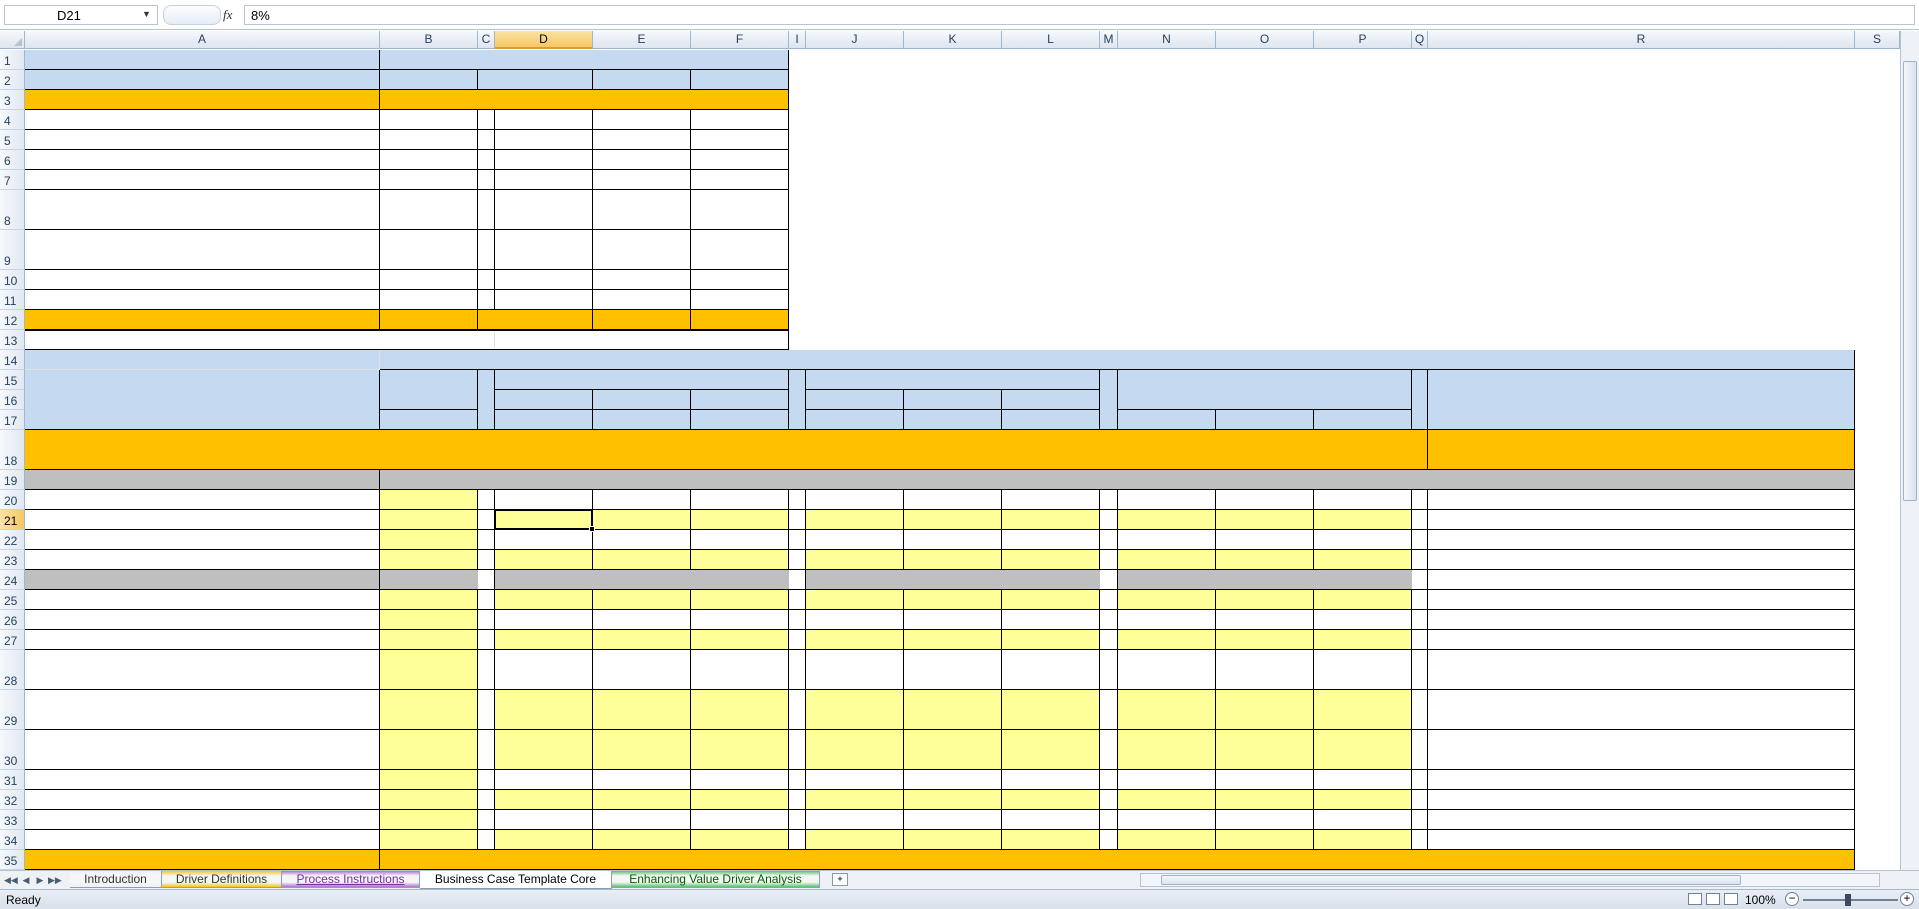 The image size is (1919, 909). Describe the element at coordinates (855, 600) in the screenshot. I see `cell-j25` at that location.